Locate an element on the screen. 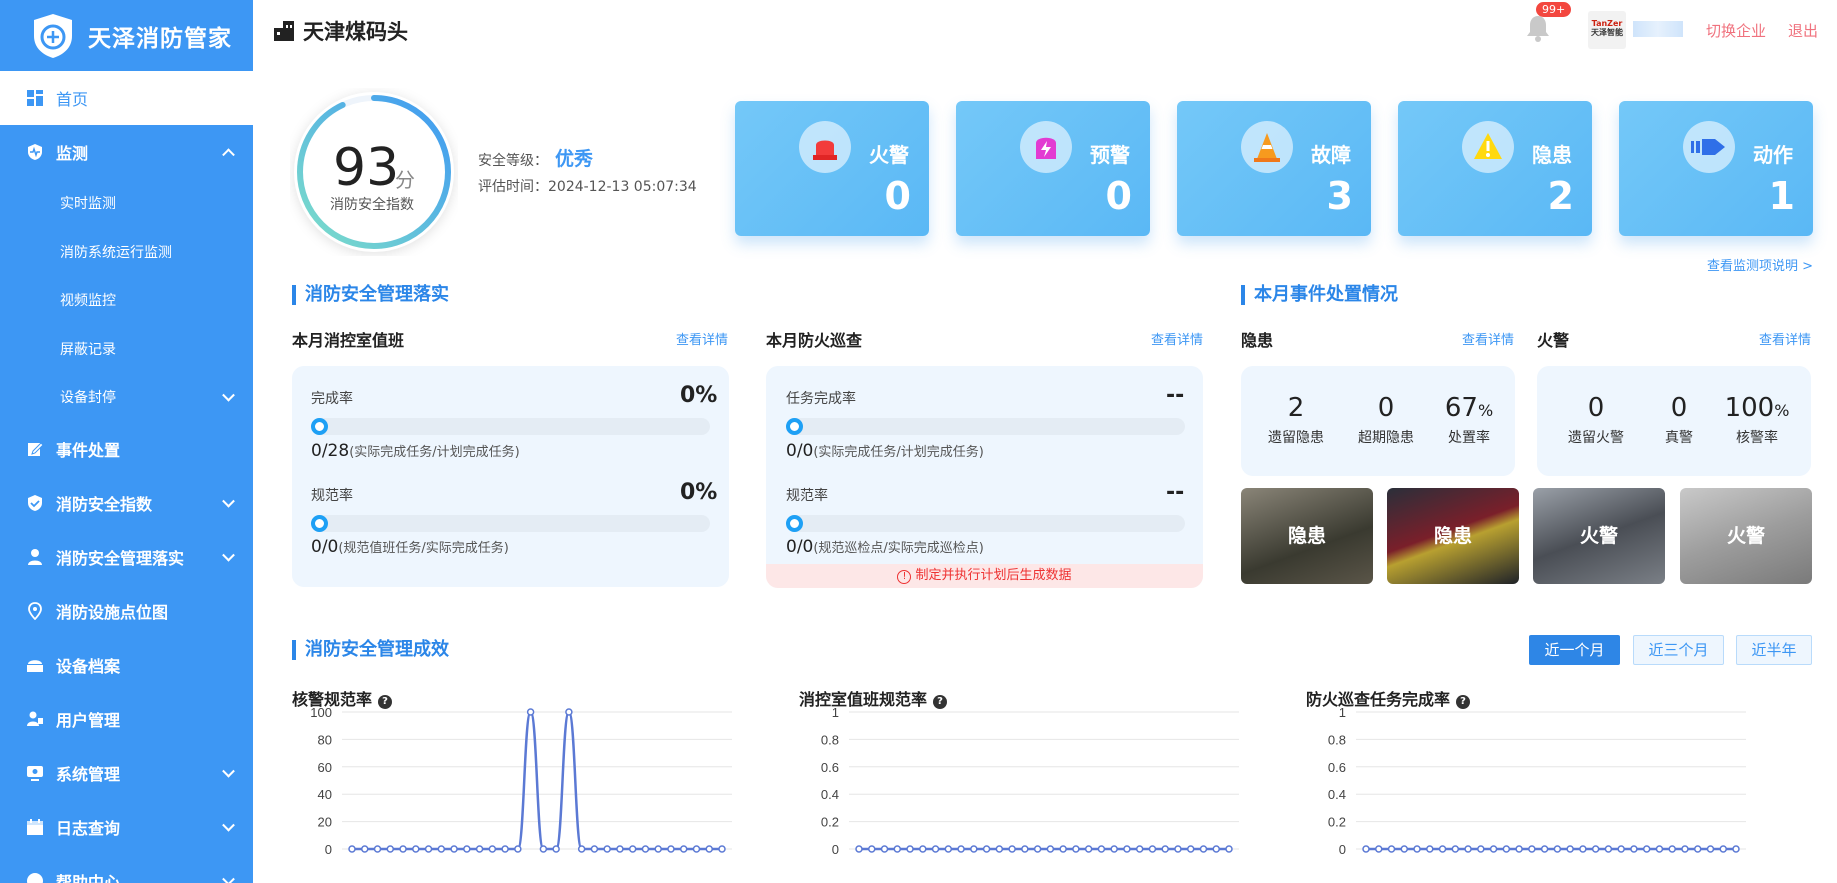 Image resolution: width=1837 pixels, height=883 pixels. company-logo: TanZer 天泽智能 is located at coordinates (1607, 30).